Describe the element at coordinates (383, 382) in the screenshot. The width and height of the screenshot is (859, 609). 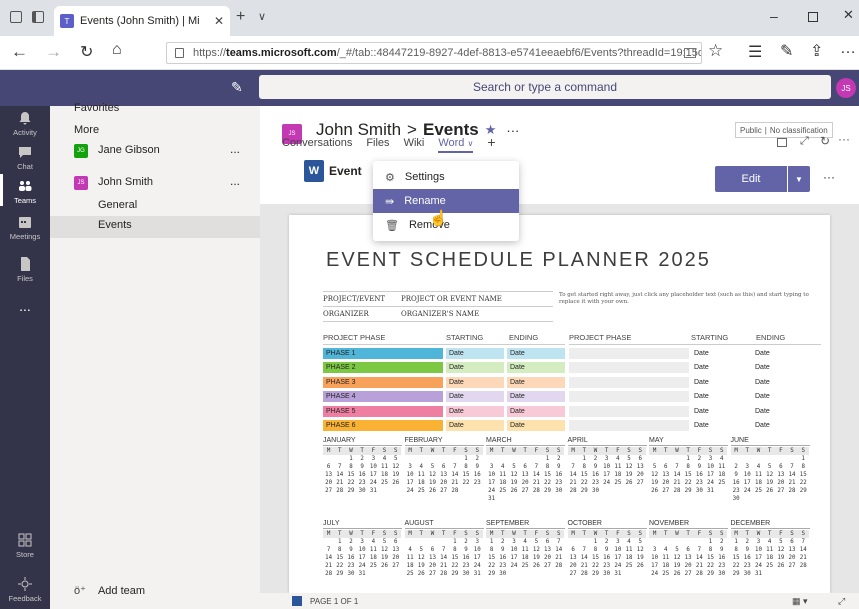
I see `phase-name: PHASE 3` at that location.